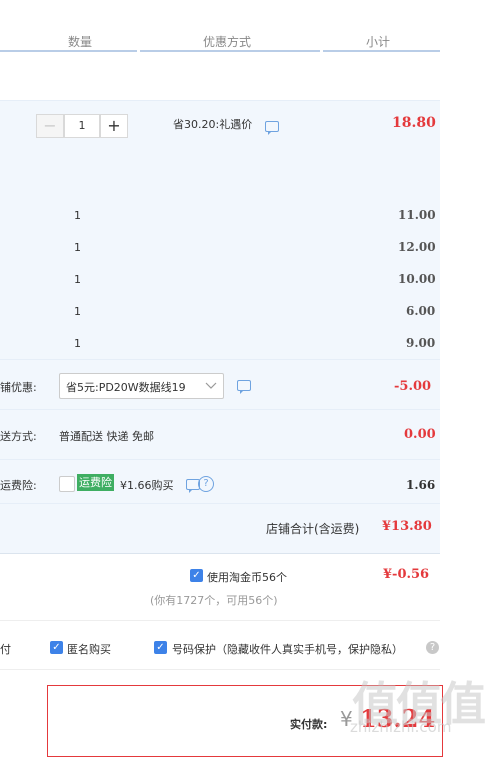  What do you see at coordinates (407, 526) in the screenshot?
I see `shop-total-amount: ¥13.80` at bounding box center [407, 526].